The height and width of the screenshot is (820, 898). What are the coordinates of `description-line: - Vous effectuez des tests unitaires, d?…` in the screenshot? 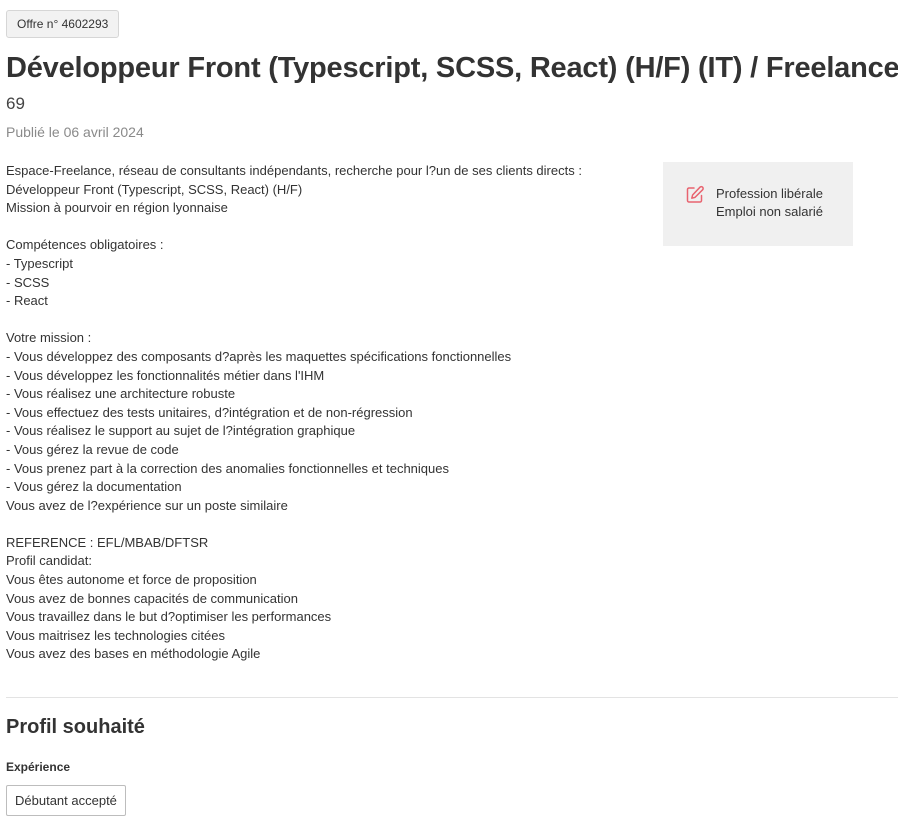 It's located at (209, 412).